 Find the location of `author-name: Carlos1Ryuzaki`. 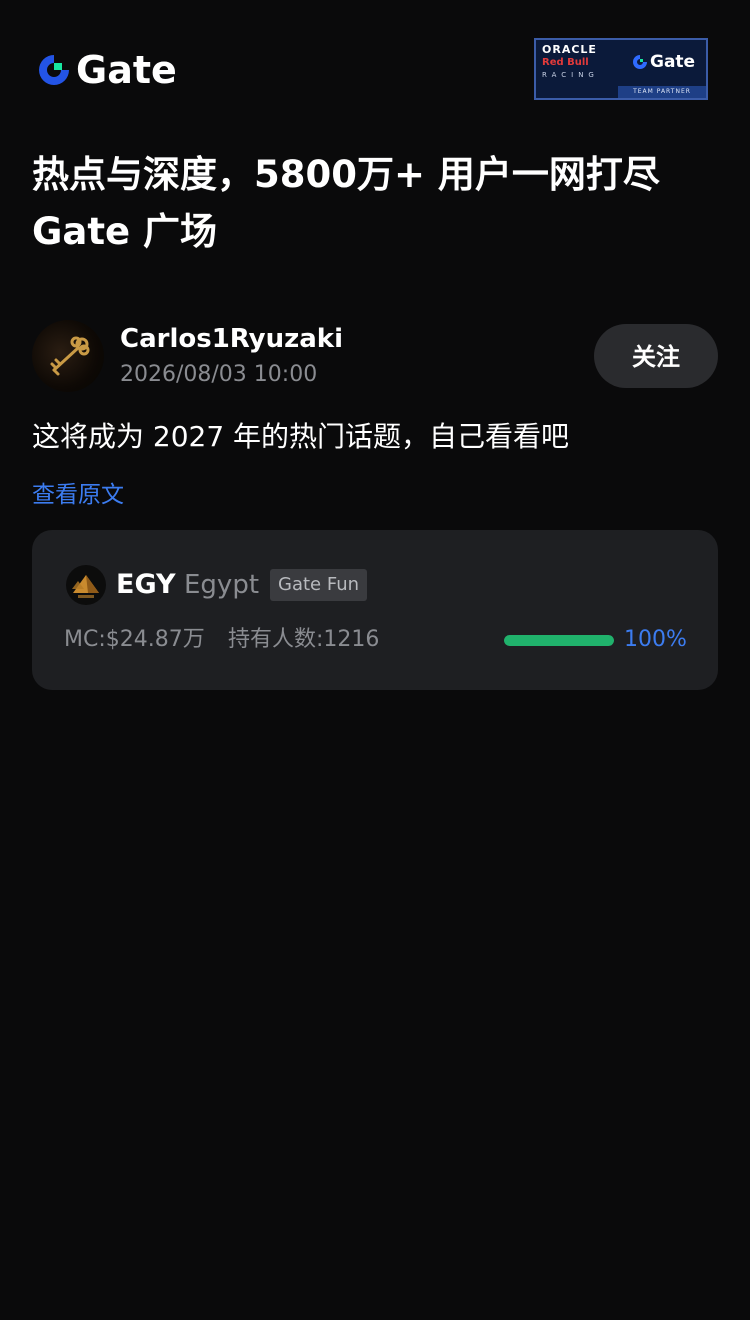

author-name: Carlos1Ryuzaki is located at coordinates (231, 339).